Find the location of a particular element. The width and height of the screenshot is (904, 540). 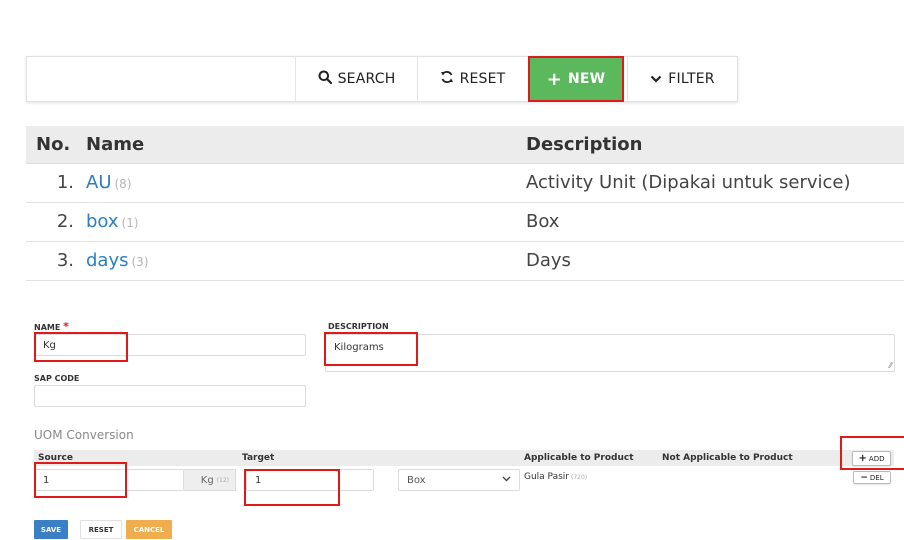

source-unit-addon: Kg (12) is located at coordinates (210, 480).